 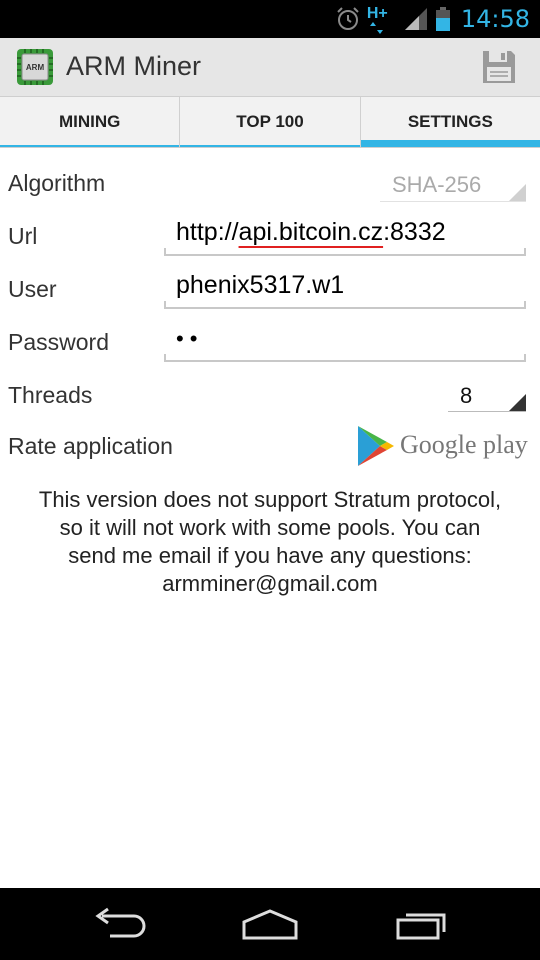 I want to click on tab-mining: MINING, so click(x=90, y=122).